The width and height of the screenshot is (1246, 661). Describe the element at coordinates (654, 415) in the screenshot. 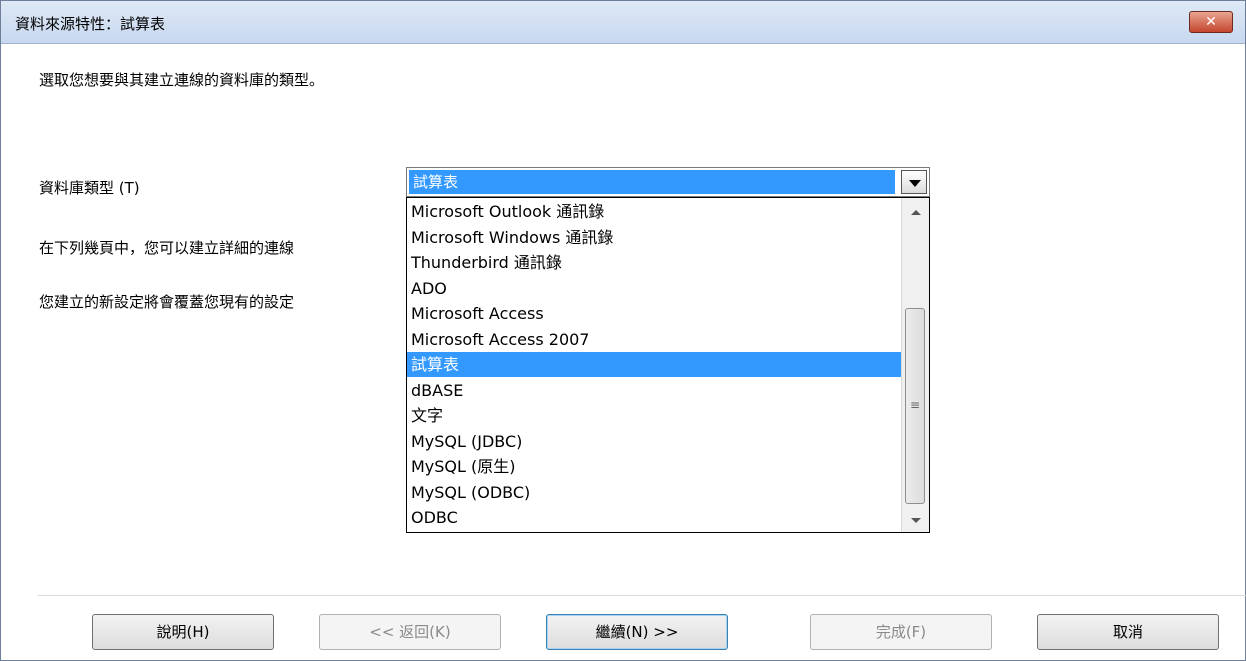

I see `db-type-option: 文字` at that location.